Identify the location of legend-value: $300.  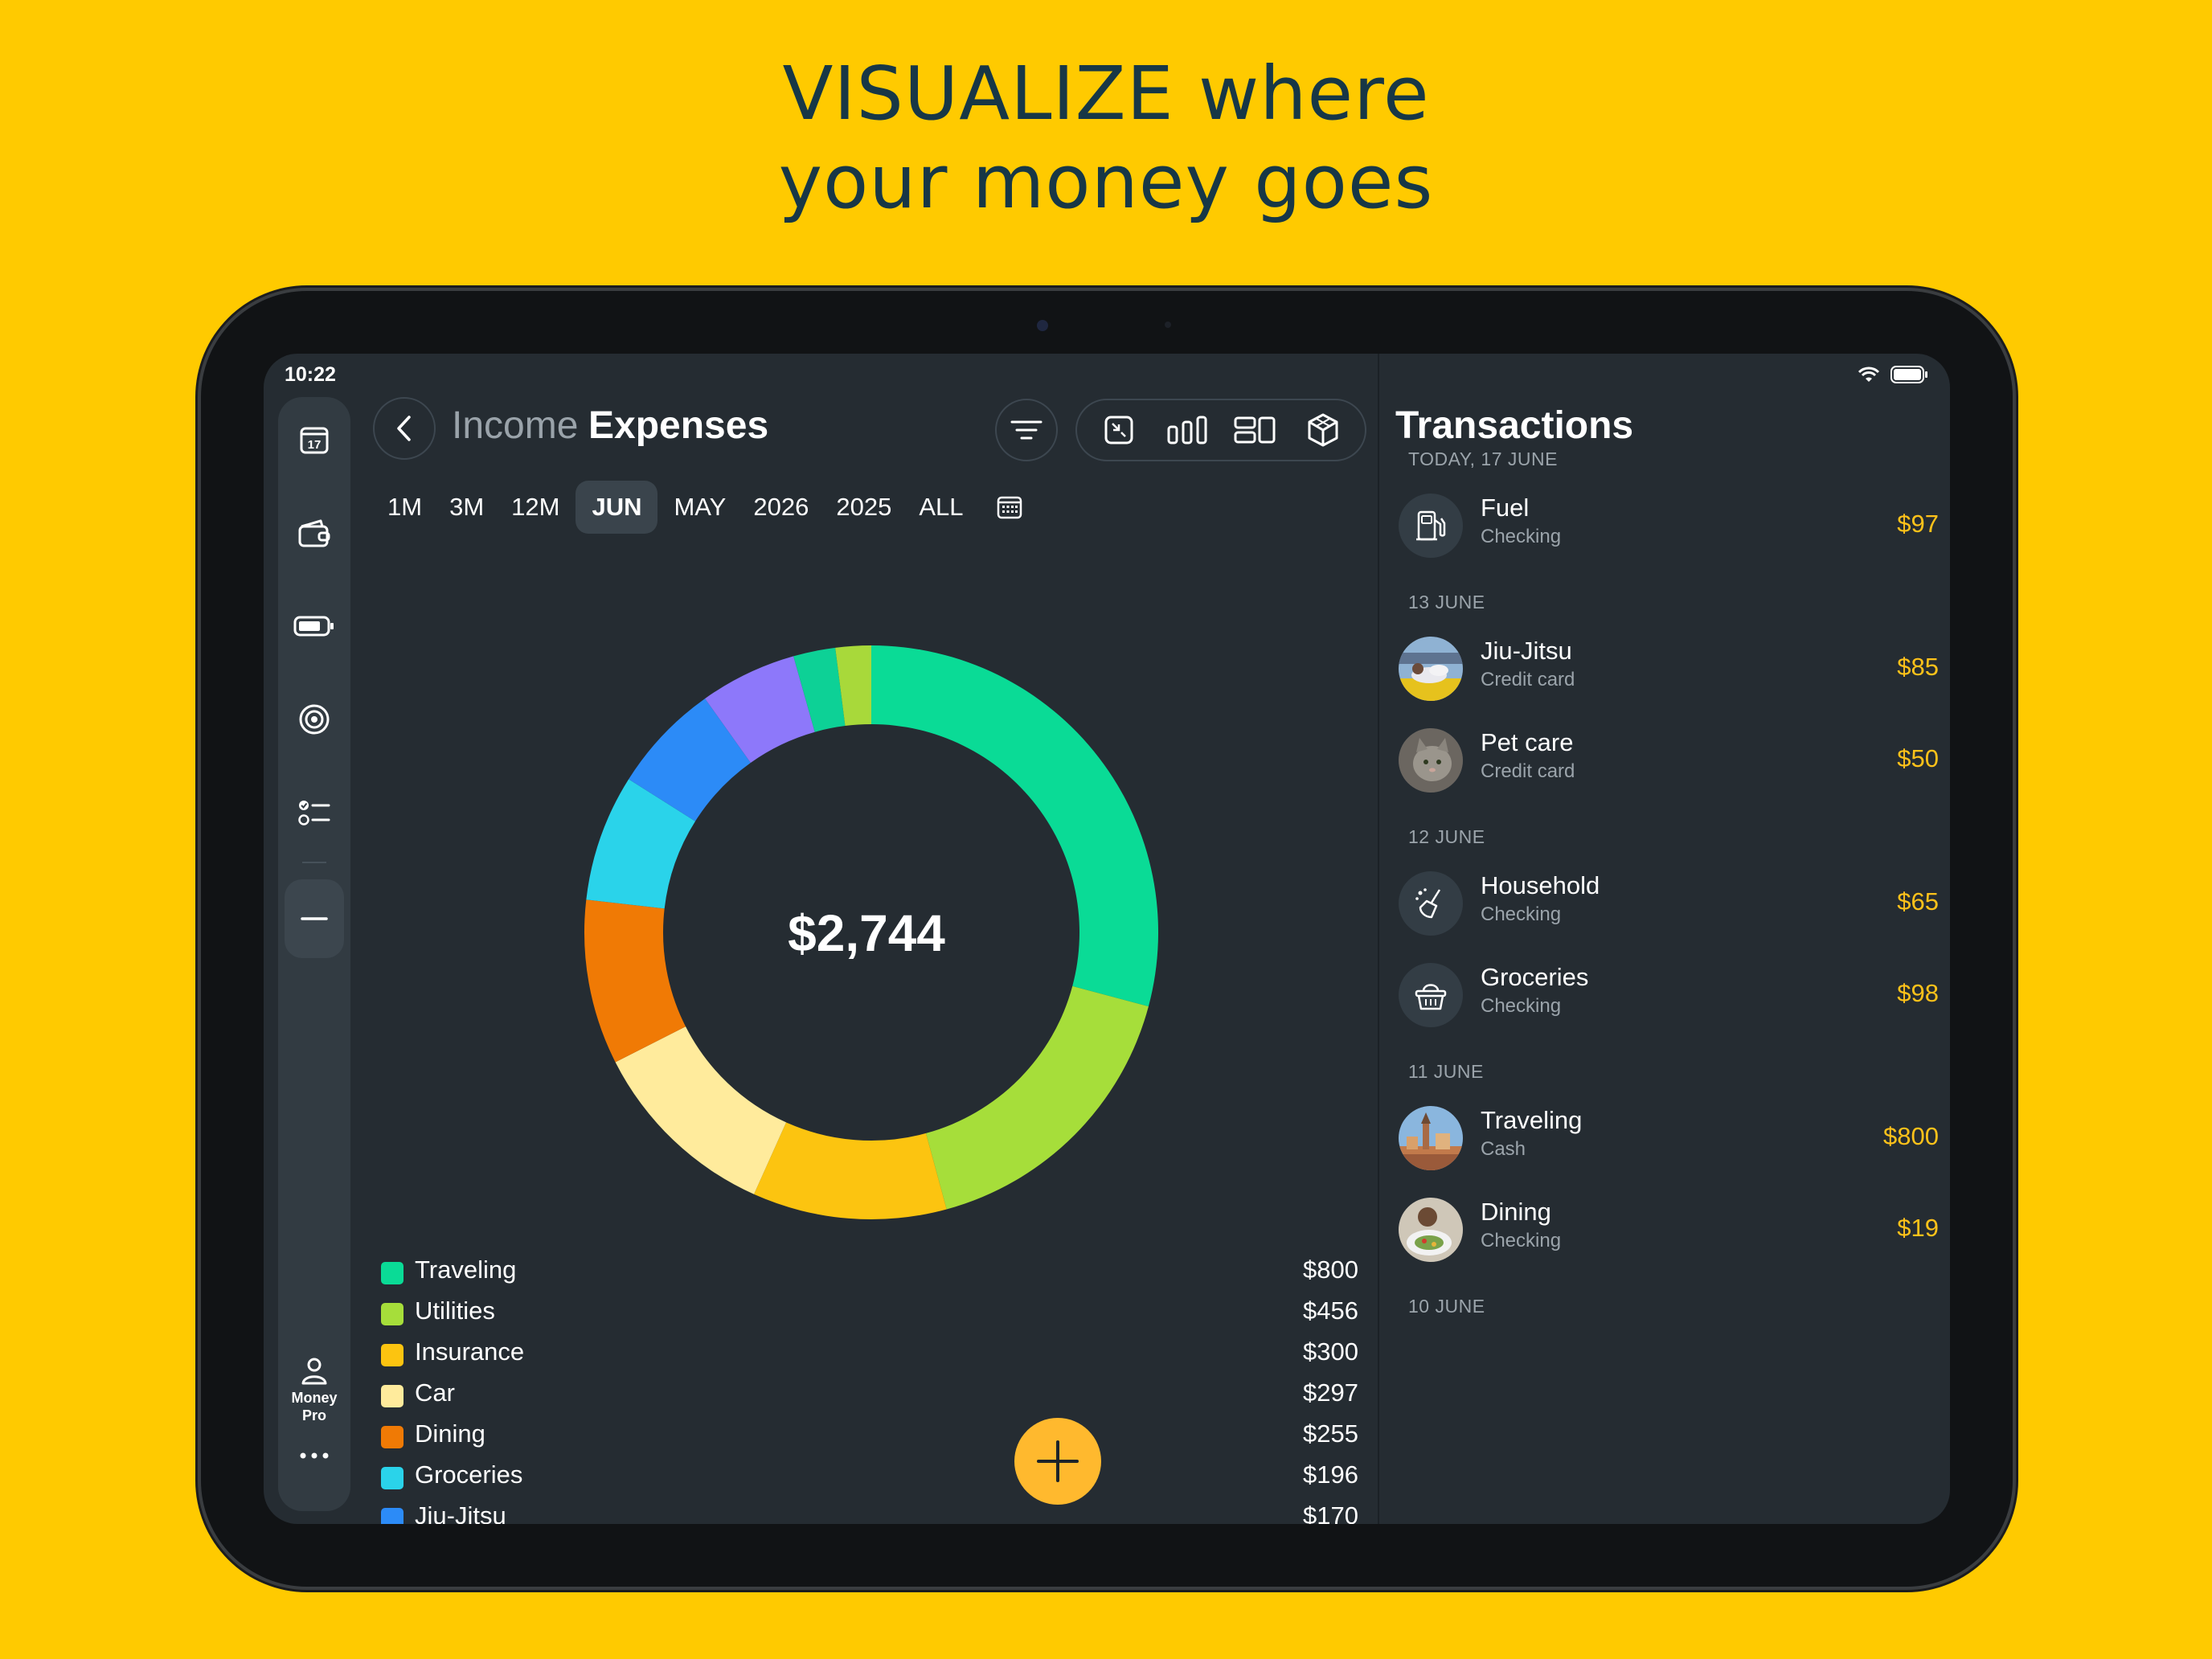
(1330, 1351).